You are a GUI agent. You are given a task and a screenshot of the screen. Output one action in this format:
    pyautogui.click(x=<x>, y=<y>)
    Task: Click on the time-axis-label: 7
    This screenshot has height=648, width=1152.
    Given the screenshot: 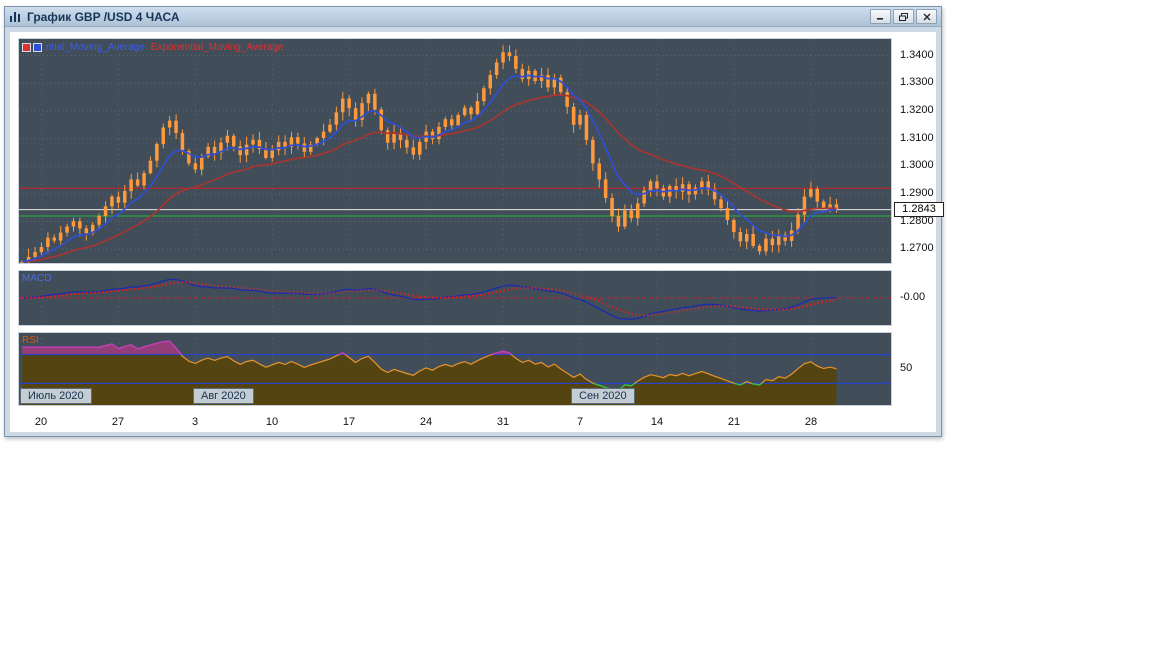 What is the action you would take?
    pyautogui.click(x=580, y=422)
    